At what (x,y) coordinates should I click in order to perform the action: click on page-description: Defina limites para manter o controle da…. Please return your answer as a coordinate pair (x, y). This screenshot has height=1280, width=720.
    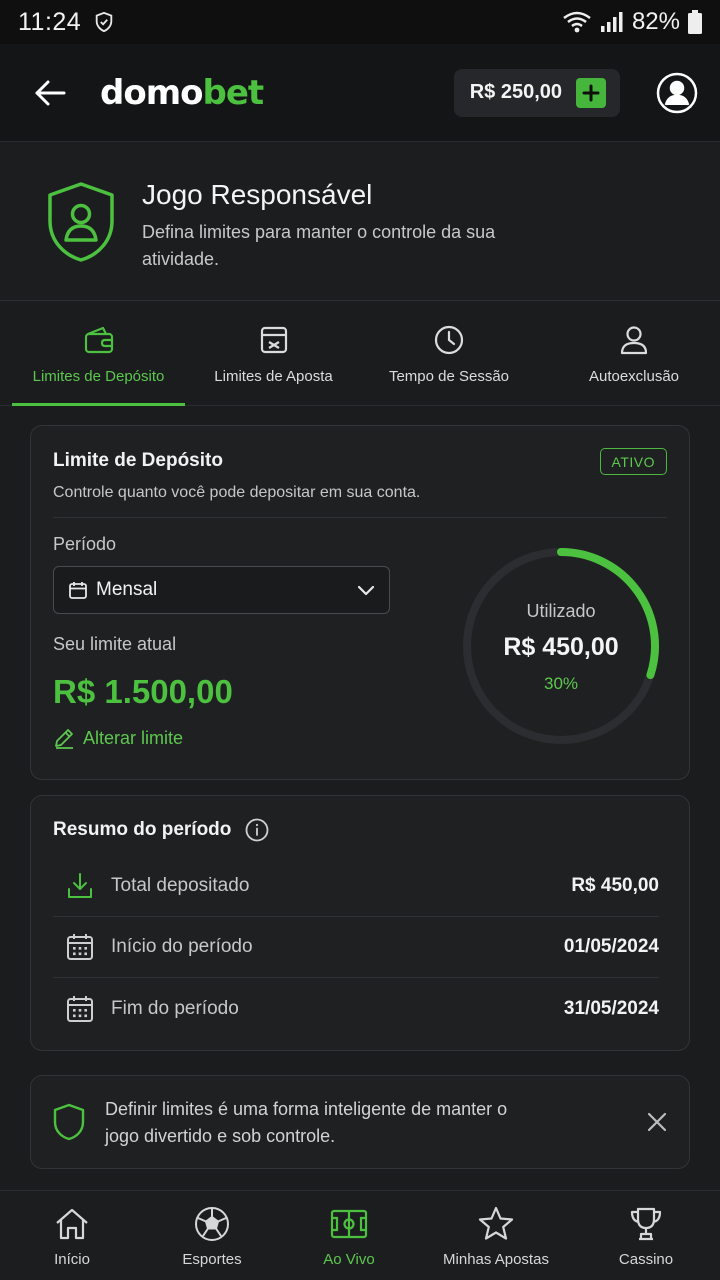
    Looking at the image, I should click on (319, 245).